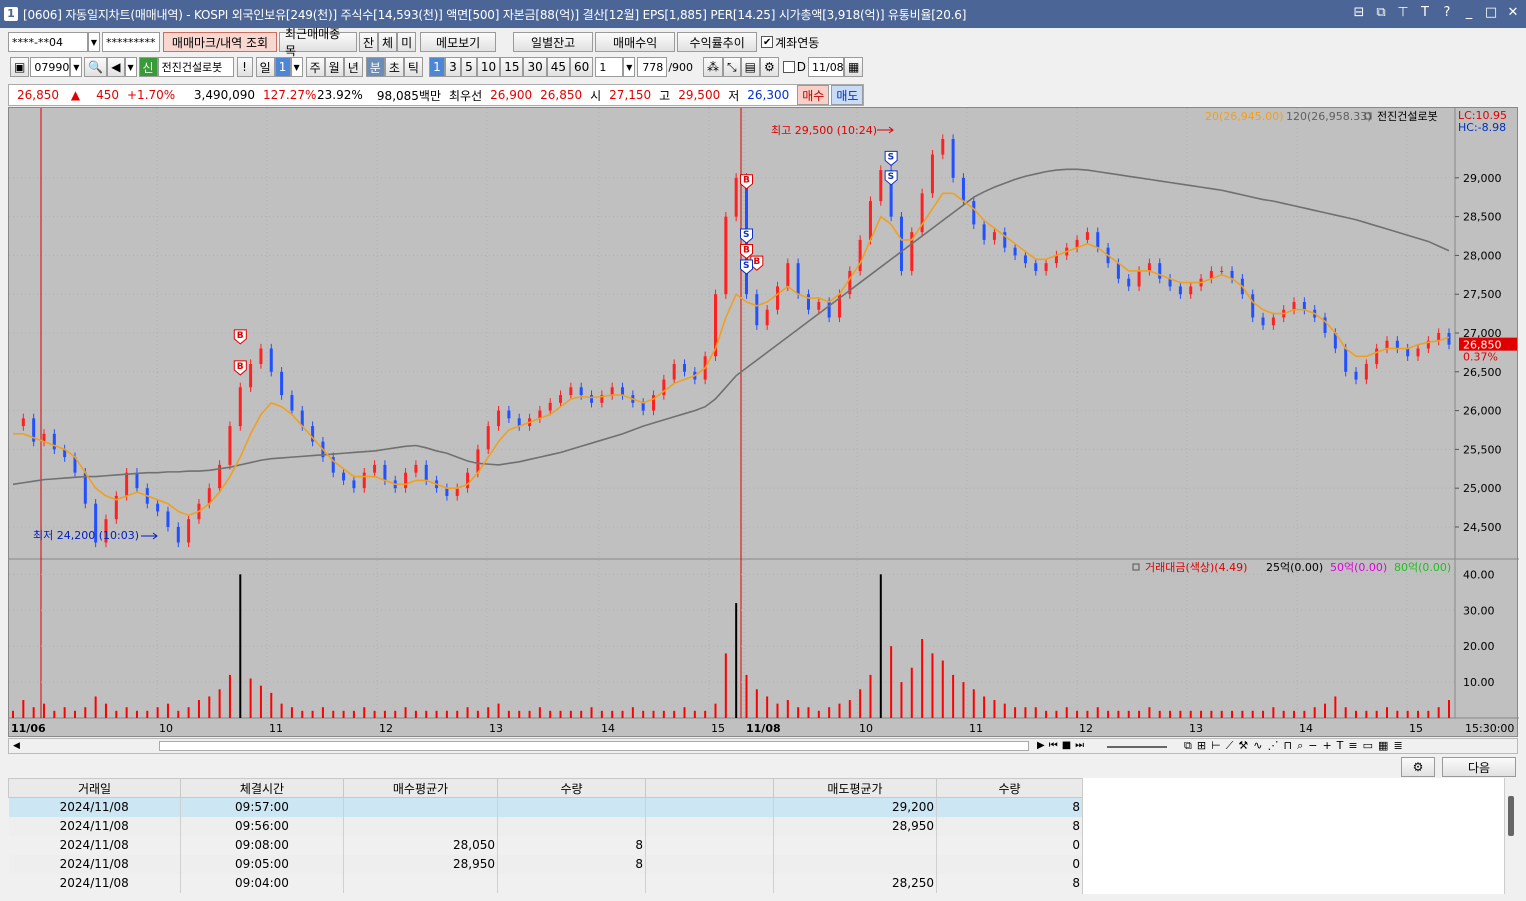 The image size is (1526, 901). What do you see at coordinates (1447, 12) in the screenshot?
I see `help-icon: ?` at bounding box center [1447, 12].